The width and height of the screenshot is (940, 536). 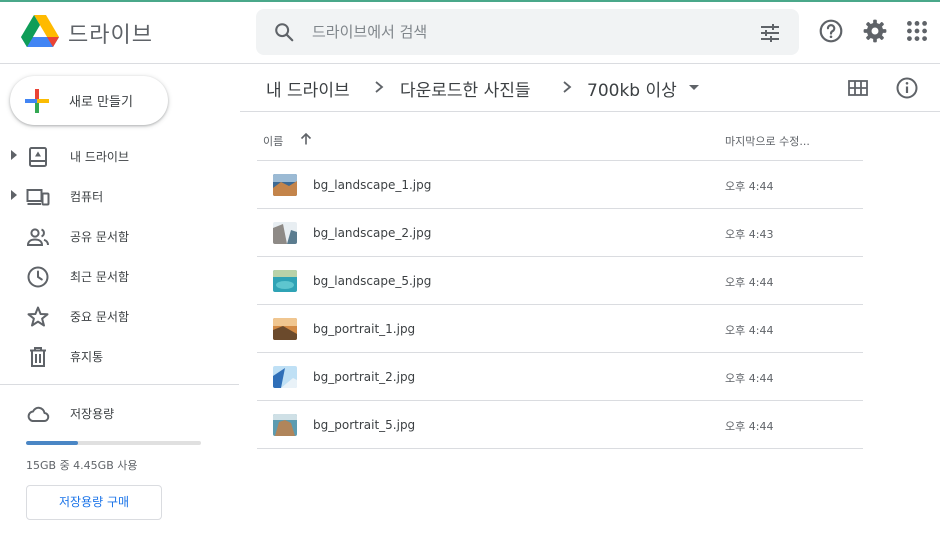 I want to click on new-button-label: 새로 만들기, so click(x=101, y=102).